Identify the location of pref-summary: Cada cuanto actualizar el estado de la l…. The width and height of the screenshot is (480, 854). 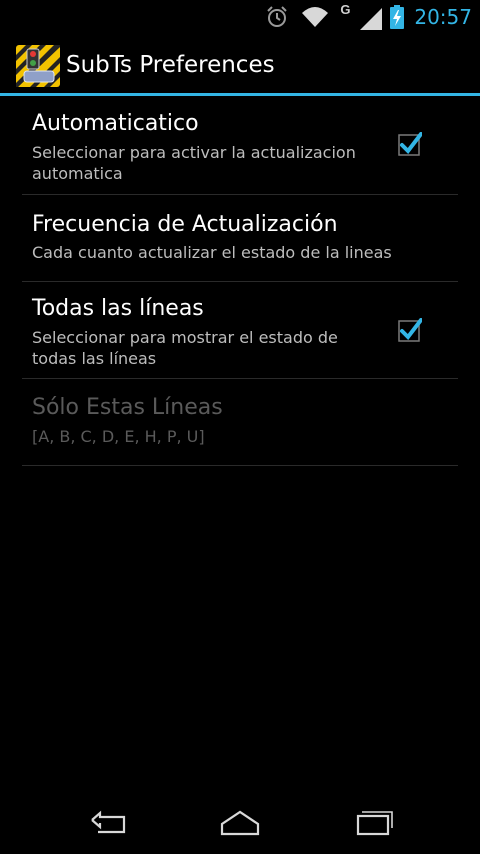
(212, 252).